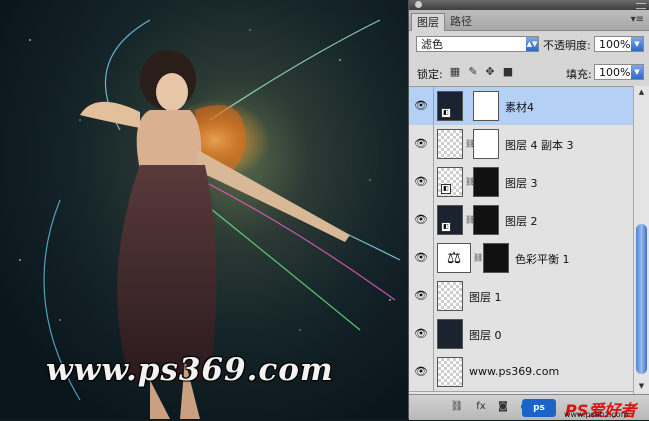 This screenshot has height=421, width=649. Describe the element at coordinates (514, 371) in the screenshot. I see `layer-name: www.ps369.com` at that location.